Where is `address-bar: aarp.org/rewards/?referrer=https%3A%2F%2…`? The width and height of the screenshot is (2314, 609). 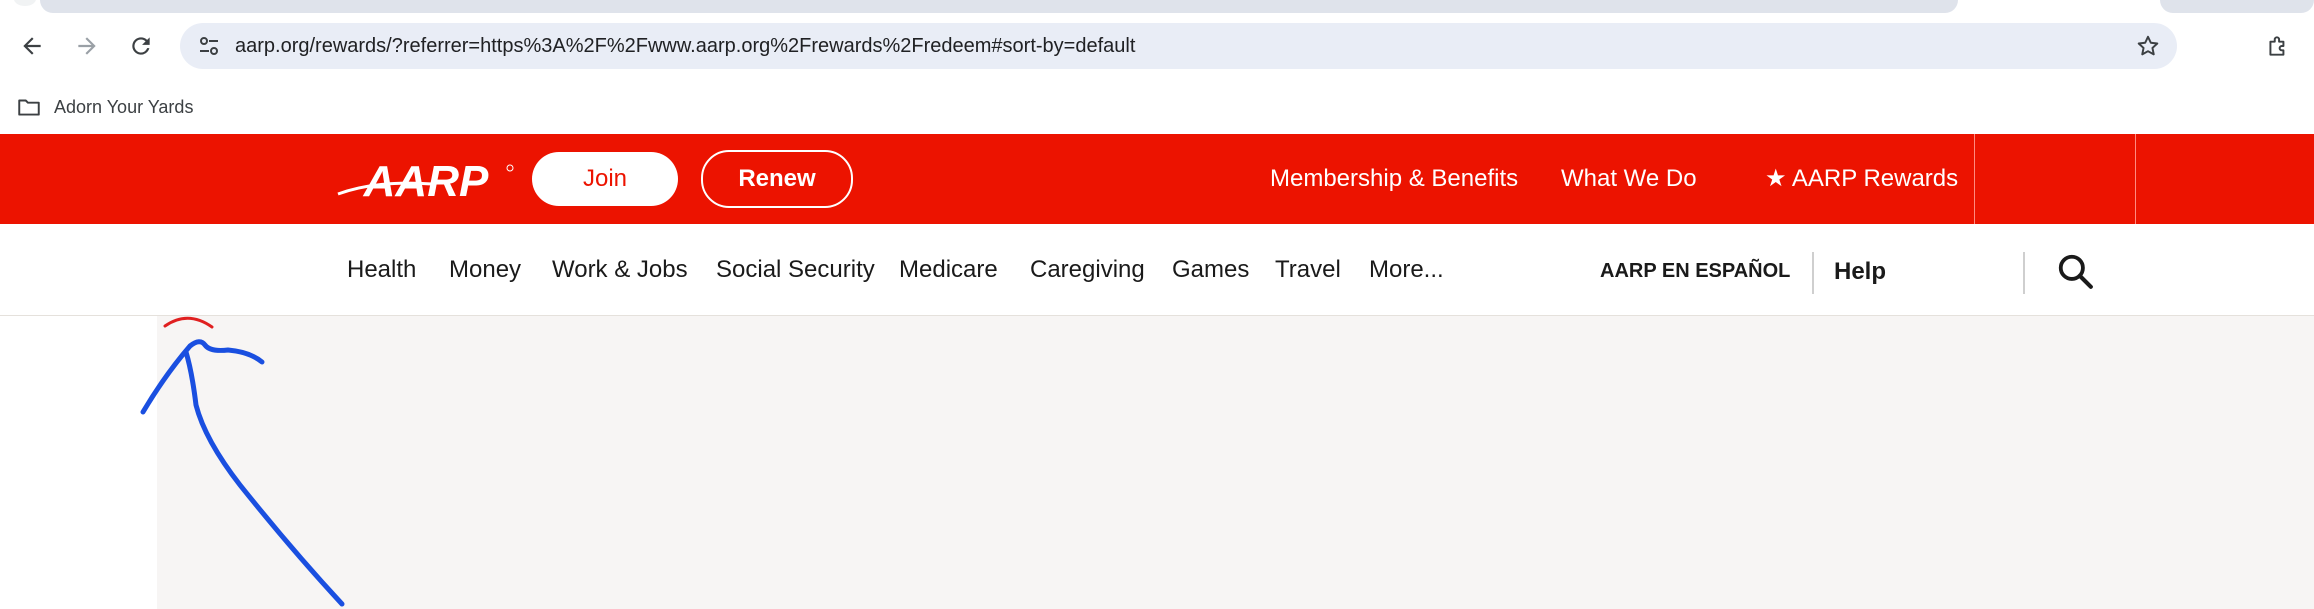
address-bar: aarp.org/rewards/?referrer=https%3A%2F%2… is located at coordinates (1178, 46).